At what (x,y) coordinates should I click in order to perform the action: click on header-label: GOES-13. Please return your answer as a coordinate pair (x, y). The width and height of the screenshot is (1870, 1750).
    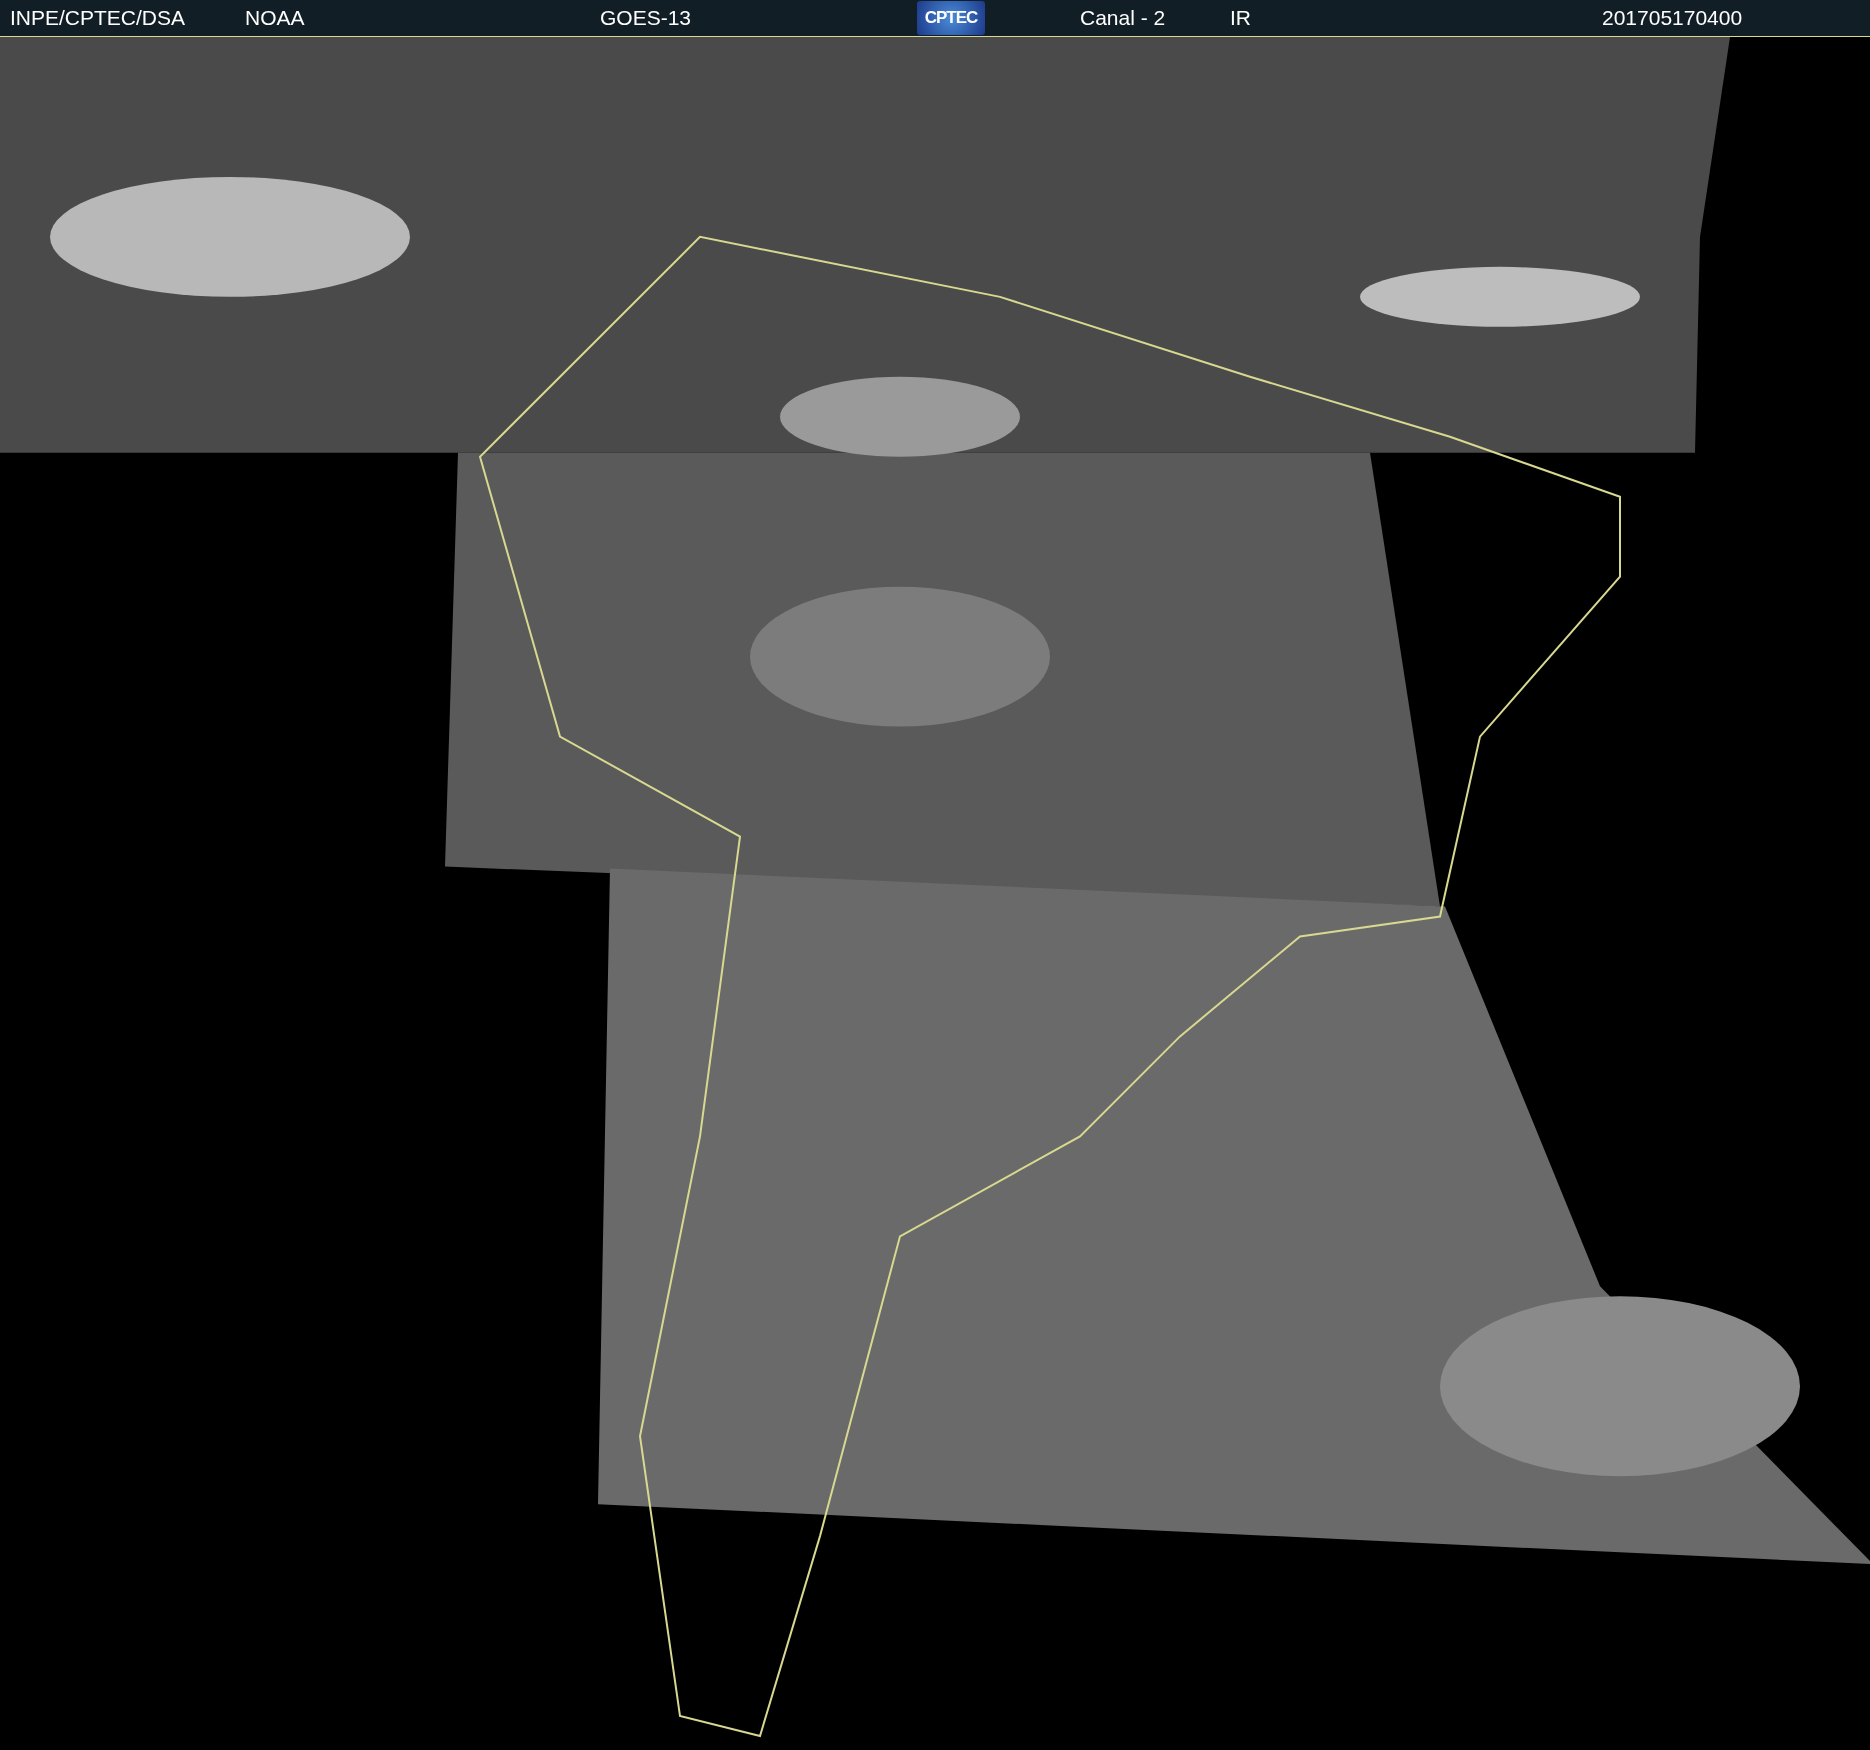
    Looking at the image, I should click on (646, 18).